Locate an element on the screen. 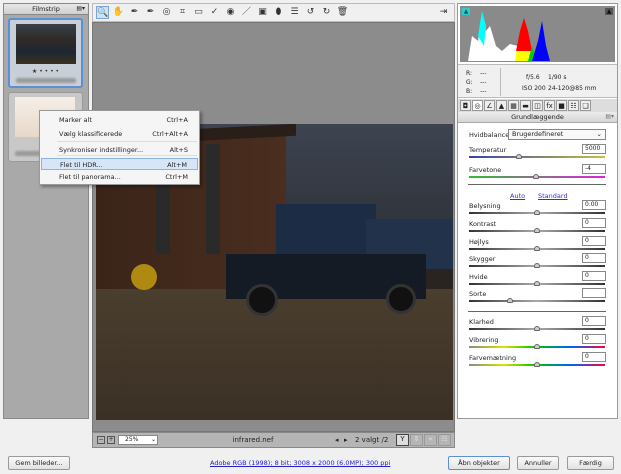 The height and width of the screenshot is (474, 621). rotate-left-icon: ↺ is located at coordinates (310, 12).